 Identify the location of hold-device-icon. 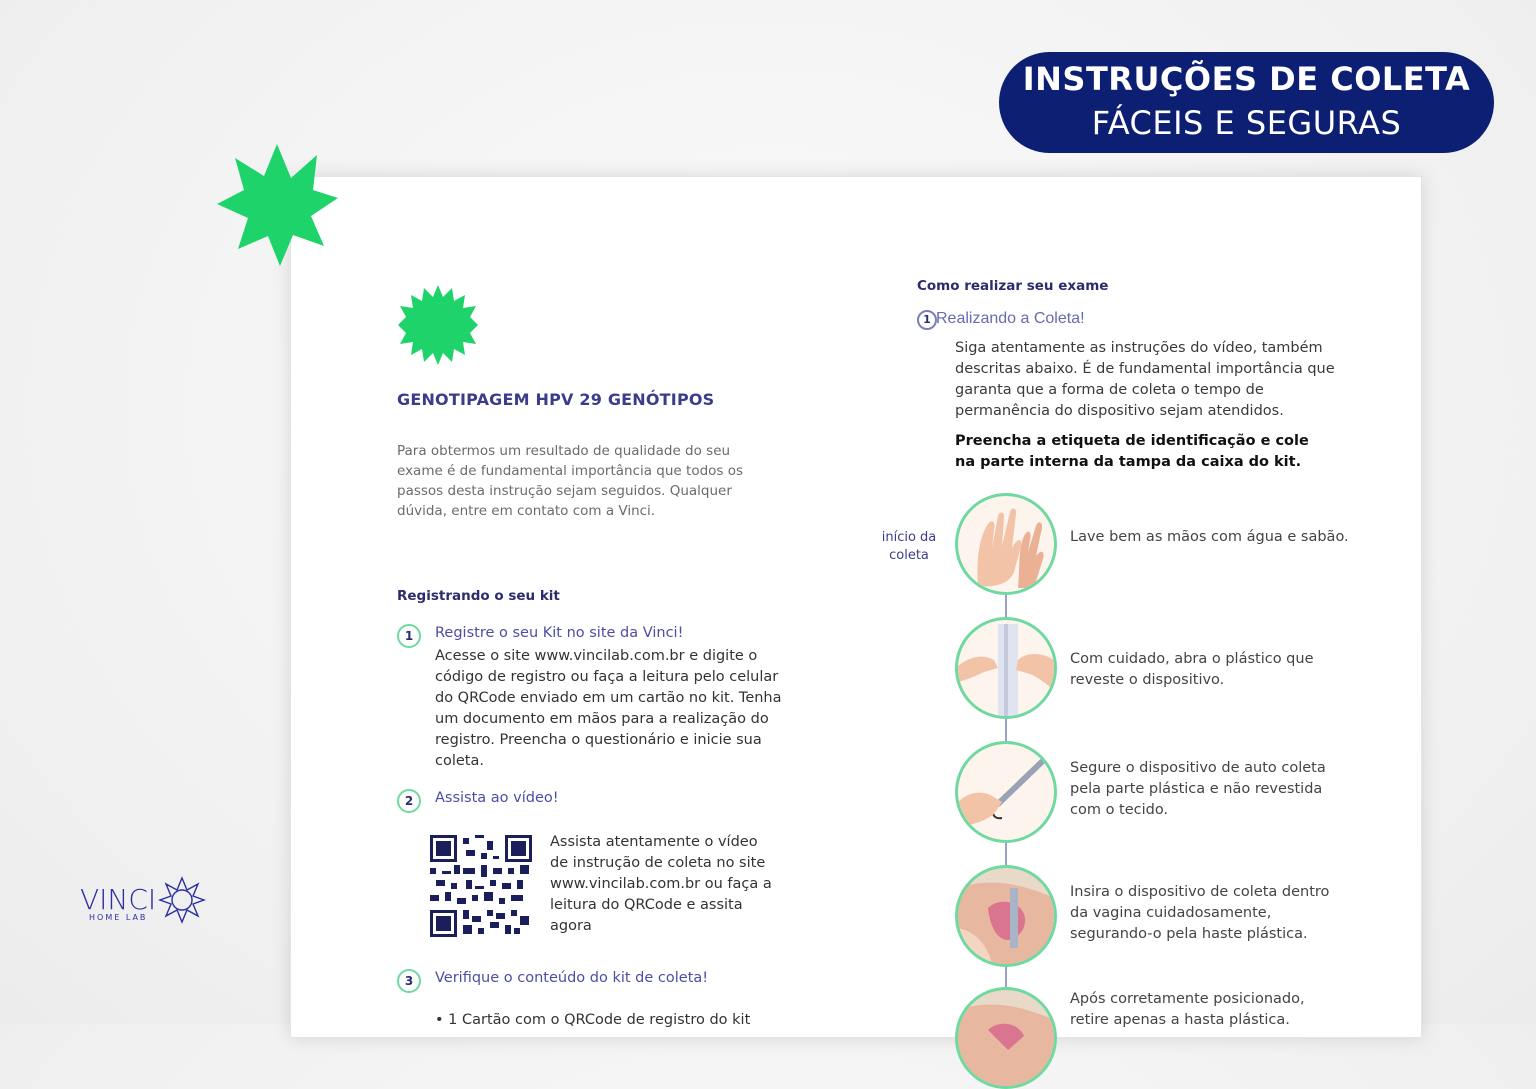
(1006, 792).